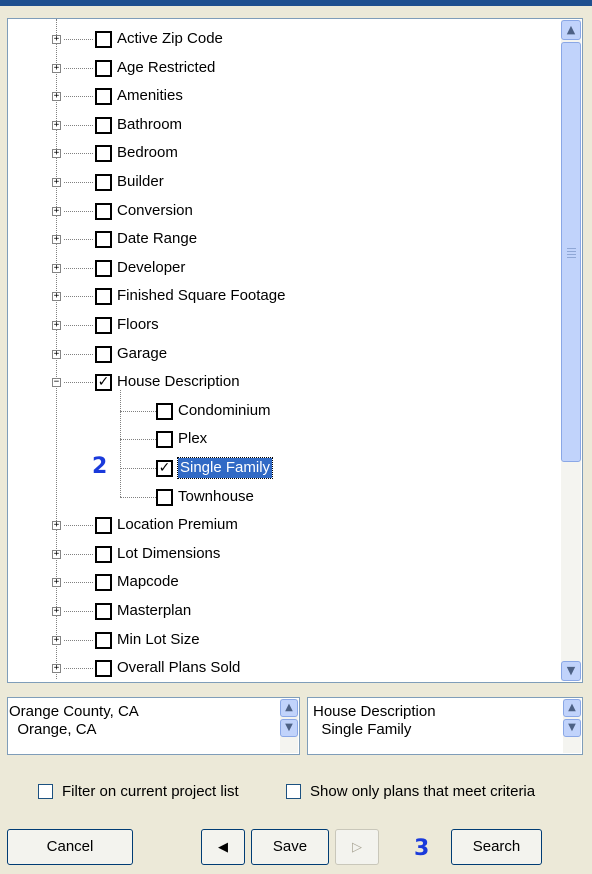 Image resolution: width=592 pixels, height=874 pixels. Describe the element at coordinates (138, 791) in the screenshot. I see `filter-project-list-option: Filter on current project list` at that location.